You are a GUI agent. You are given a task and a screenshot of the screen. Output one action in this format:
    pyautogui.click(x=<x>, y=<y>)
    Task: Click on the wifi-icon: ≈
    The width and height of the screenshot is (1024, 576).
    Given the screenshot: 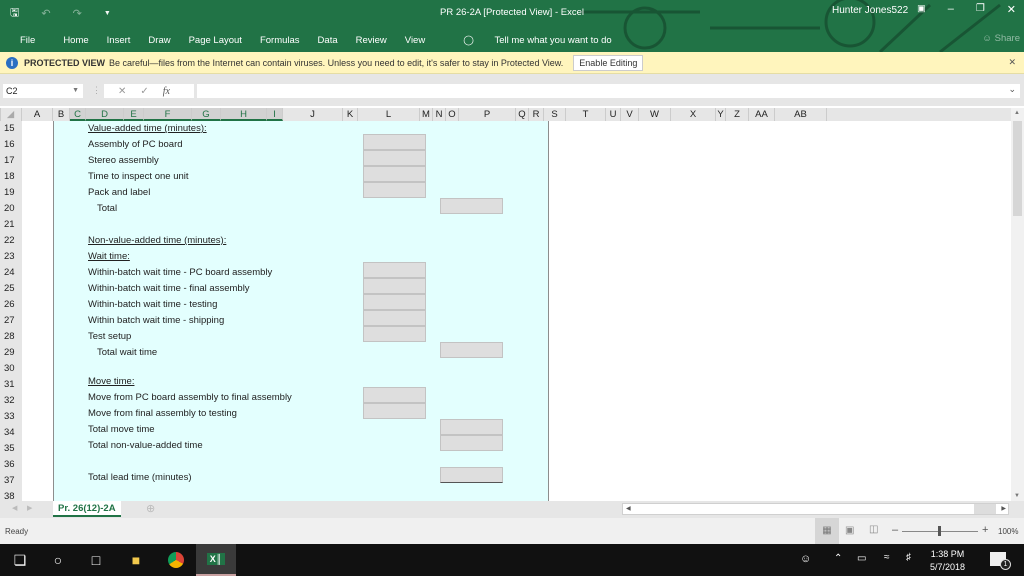 What is the action you would take?
    pyautogui.click(x=887, y=557)
    